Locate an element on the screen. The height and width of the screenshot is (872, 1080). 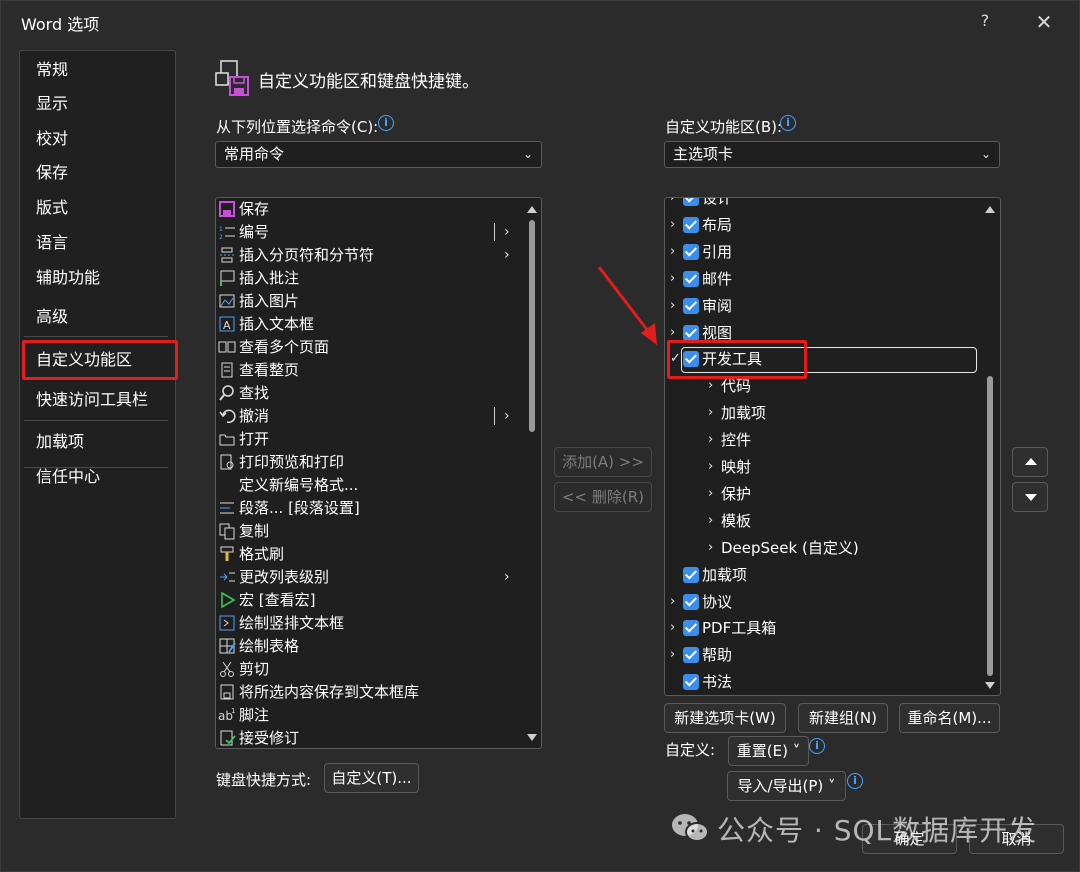
import-export-button: 导入/导出(P) ˅ is located at coordinates (786, 786).